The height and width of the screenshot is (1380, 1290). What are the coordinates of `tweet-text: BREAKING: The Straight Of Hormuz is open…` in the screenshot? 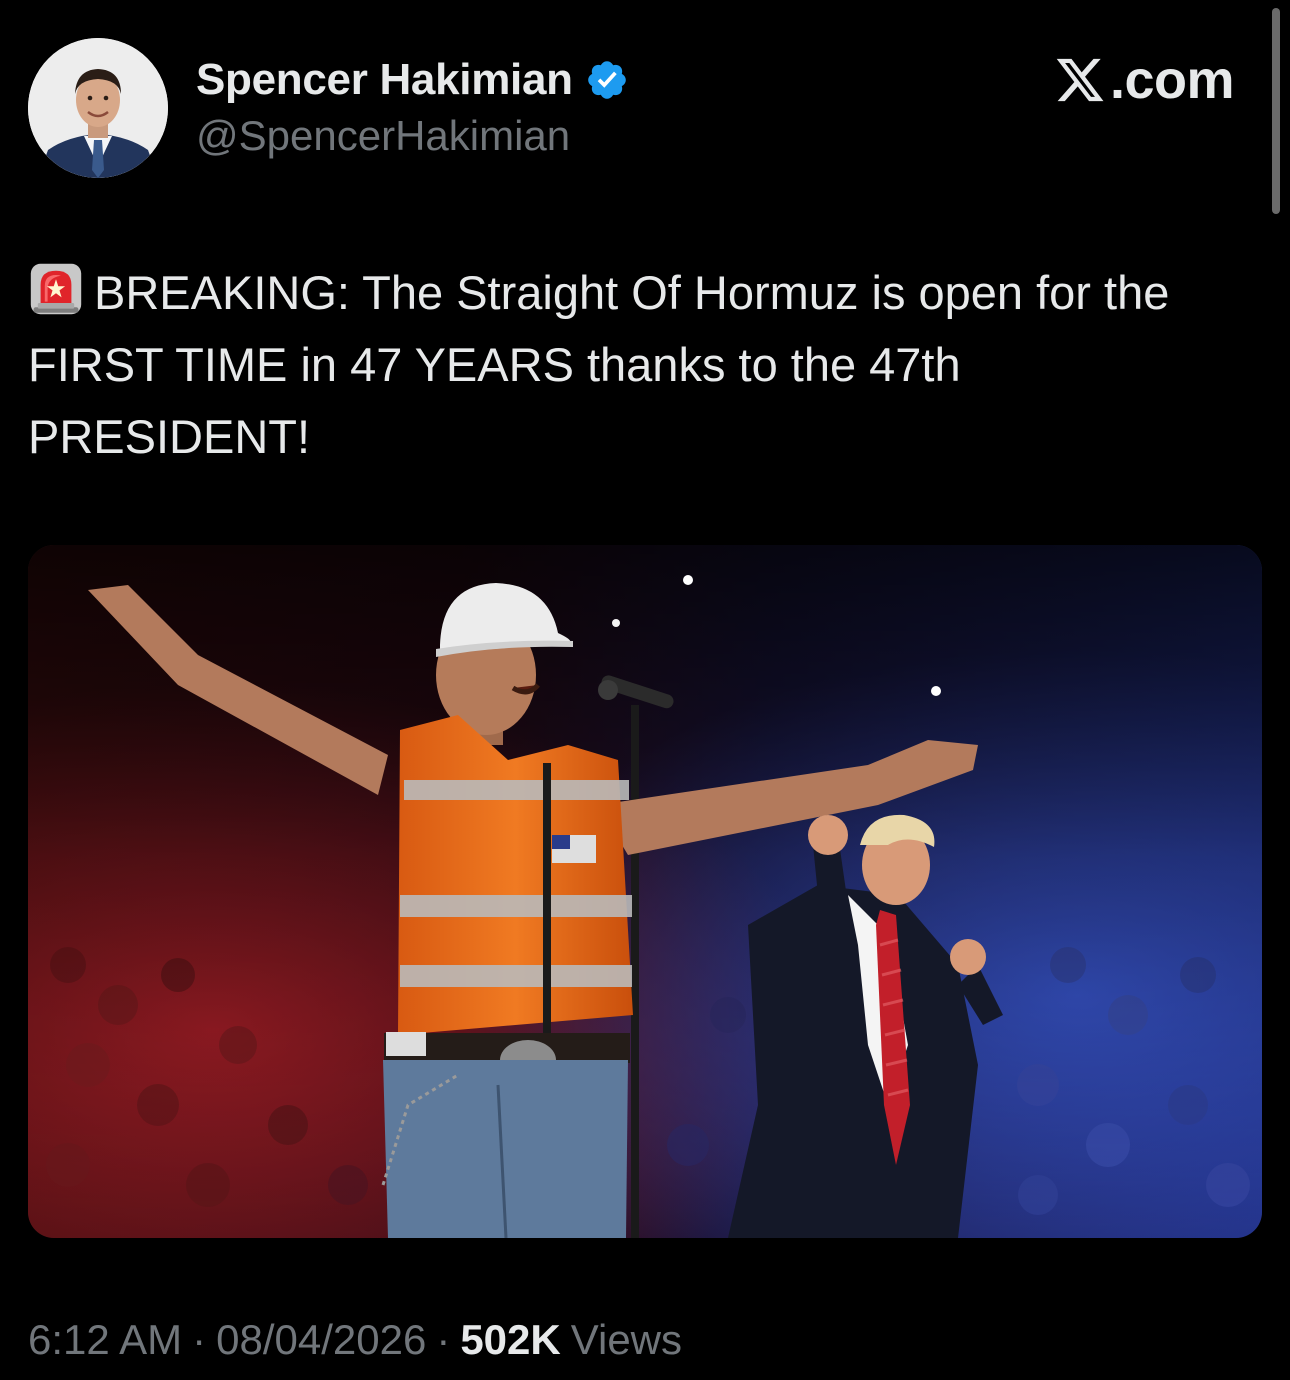 It's located at (638, 365).